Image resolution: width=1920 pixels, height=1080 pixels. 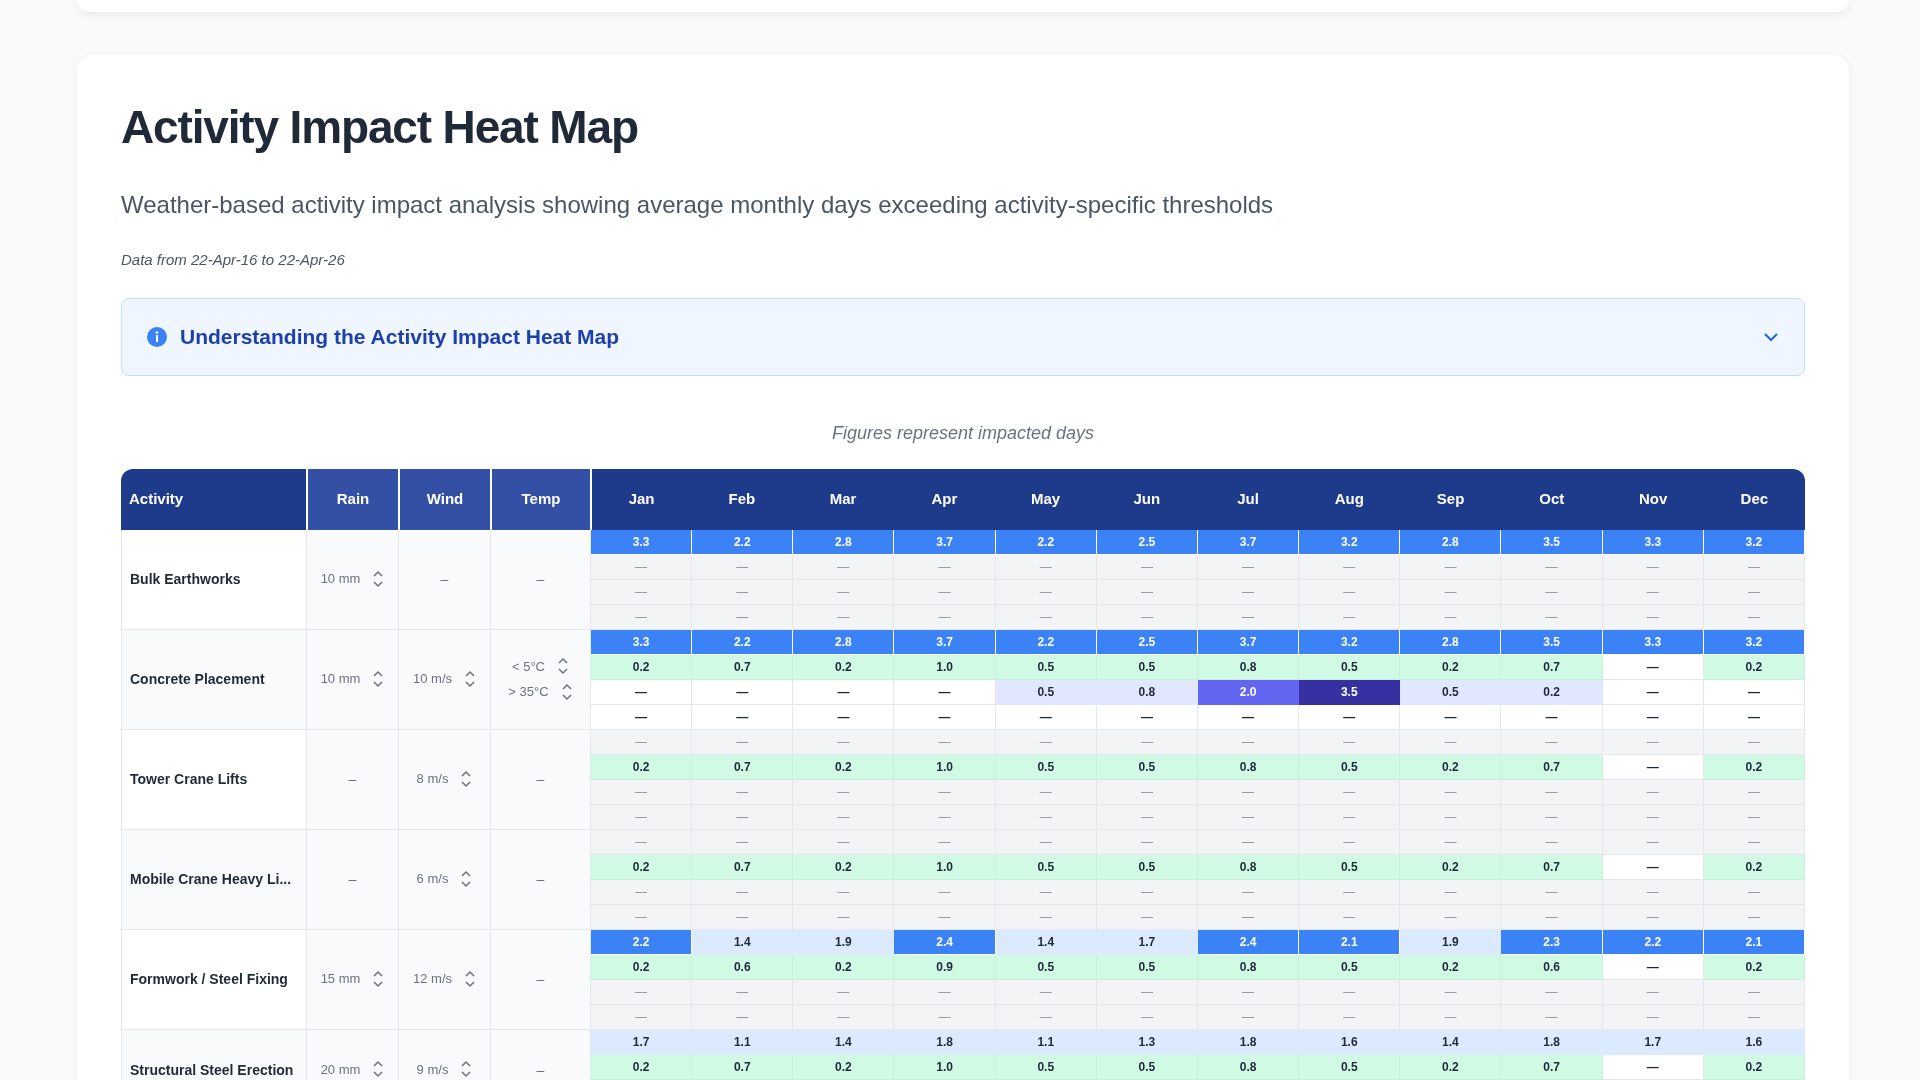 What do you see at coordinates (1350, 867) in the screenshot?
I see `table-cell: 0.5` at bounding box center [1350, 867].